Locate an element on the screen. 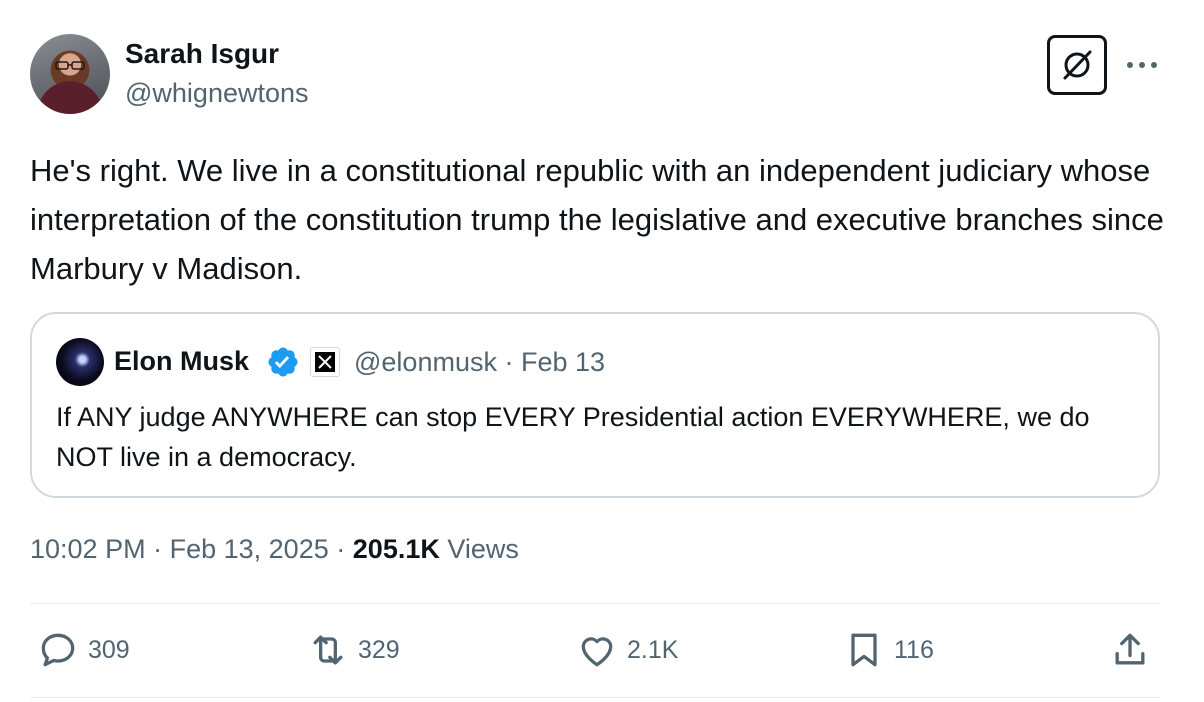 This screenshot has height=702, width=1204. more-button is located at coordinates (1142, 65).